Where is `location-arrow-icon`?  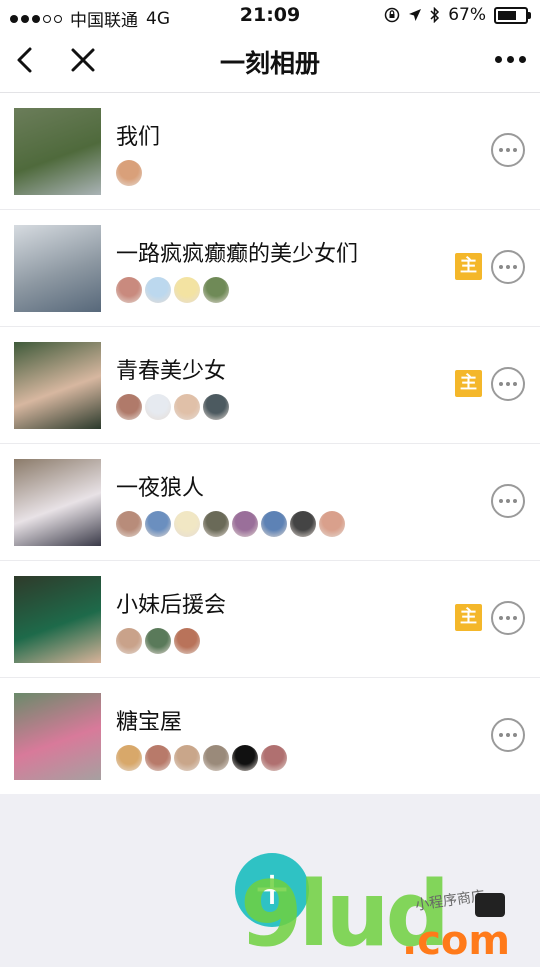 location-arrow-icon is located at coordinates (415, 15).